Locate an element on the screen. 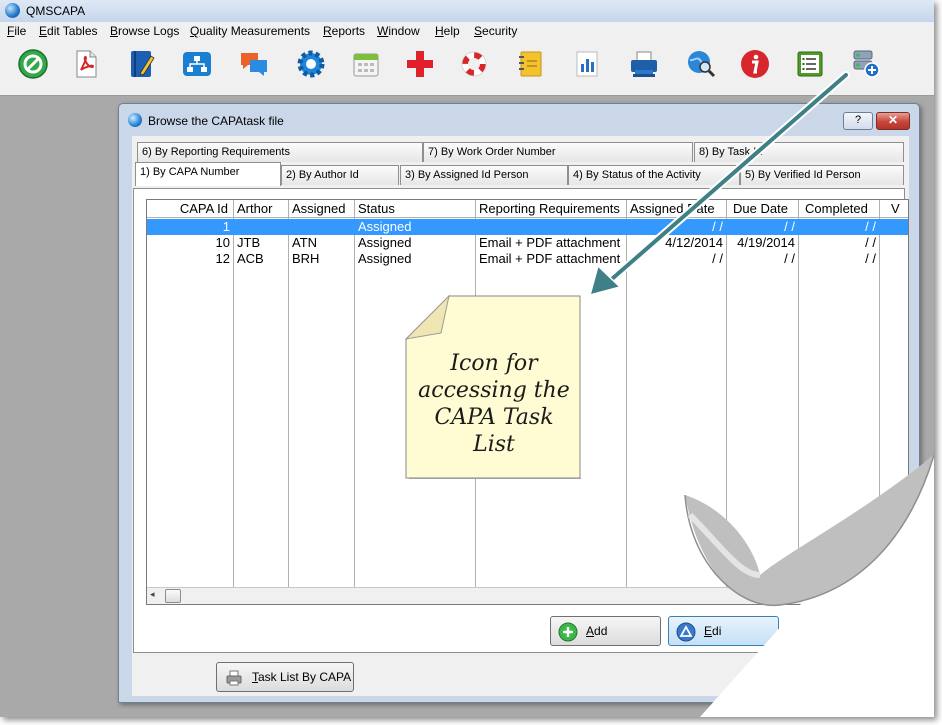  menu-quality-measurements: Quality Measurements is located at coordinates (250, 31).